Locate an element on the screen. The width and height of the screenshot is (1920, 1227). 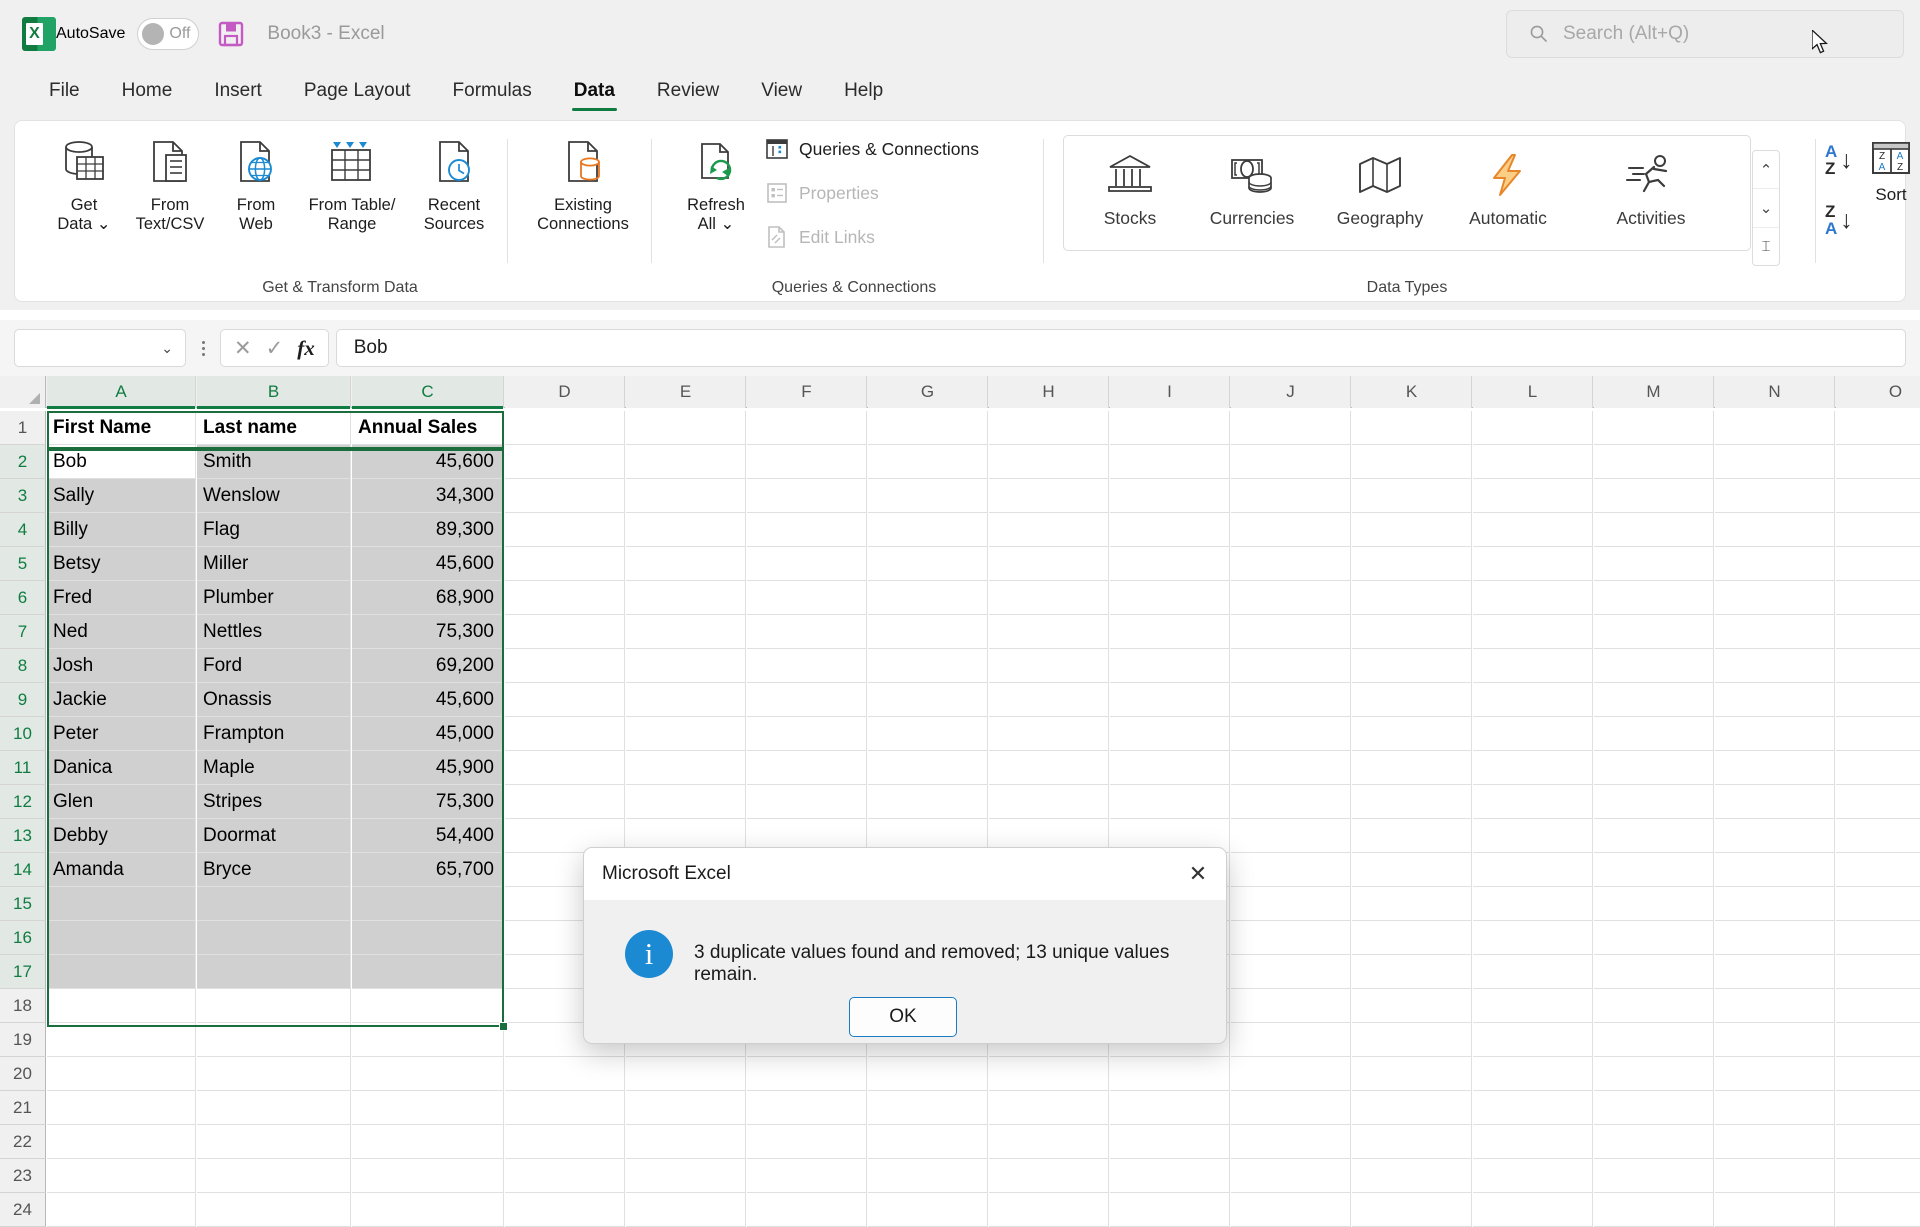
cell-E11 is located at coordinates (686, 768).